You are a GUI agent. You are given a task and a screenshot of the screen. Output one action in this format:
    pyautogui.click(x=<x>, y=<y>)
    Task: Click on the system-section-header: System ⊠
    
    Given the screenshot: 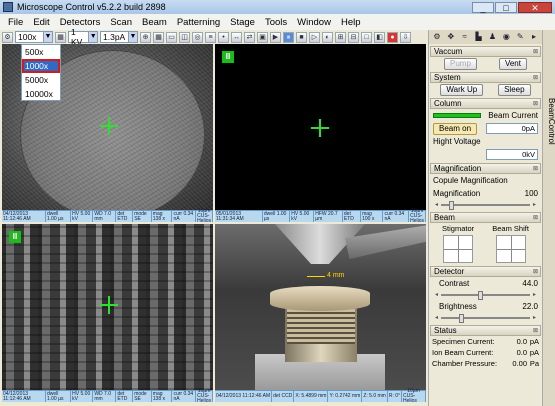 What is the action you would take?
    pyautogui.click(x=485, y=77)
    